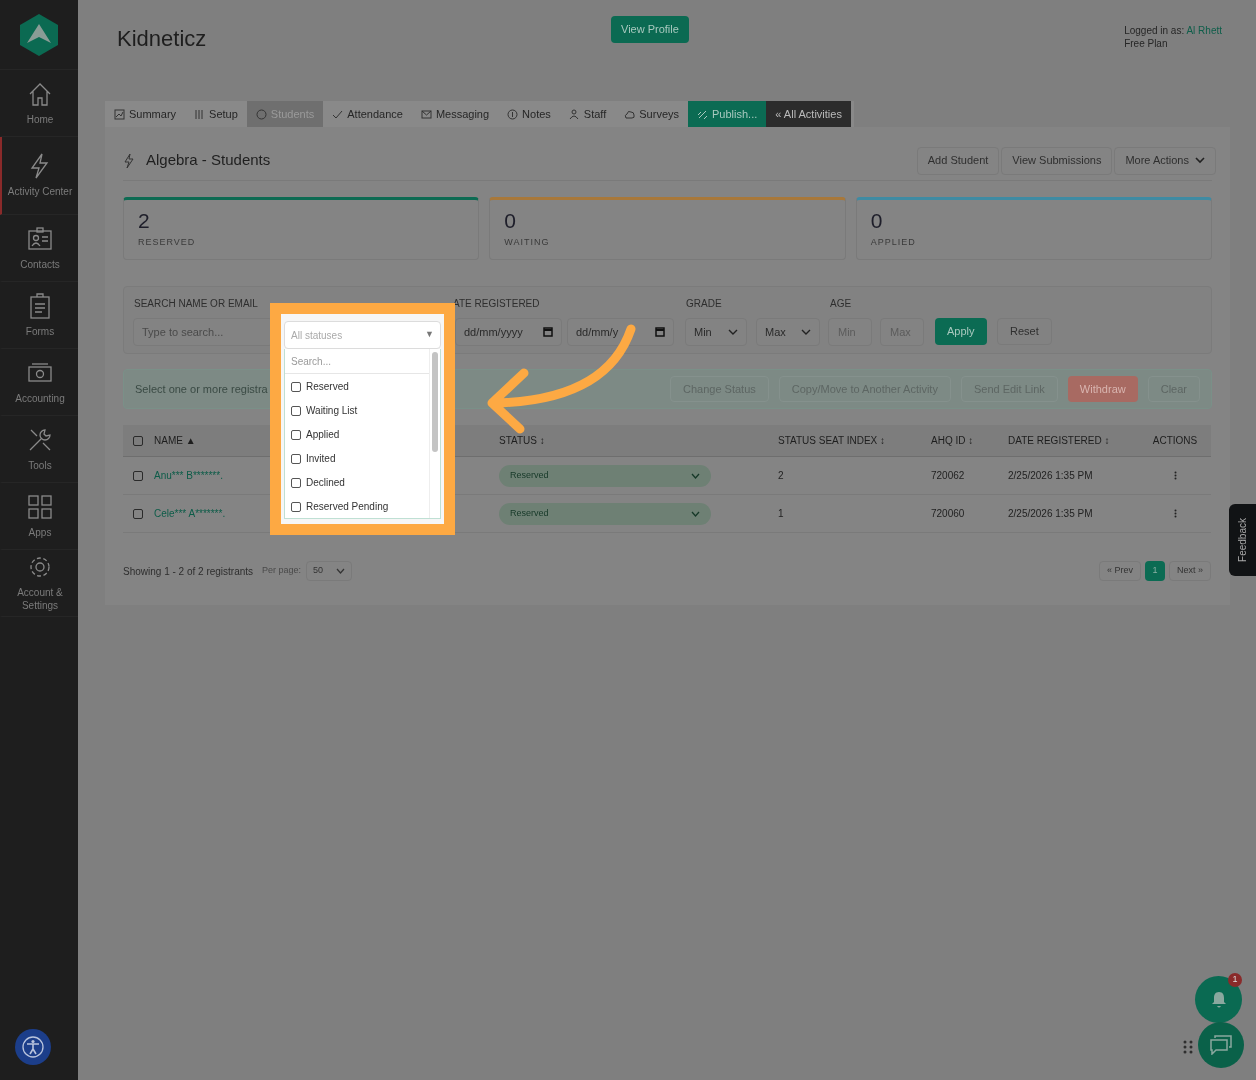 The height and width of the screenshot is (1080, 1256). I want to click on plan-text: Free Plan, so click(1146, 43).